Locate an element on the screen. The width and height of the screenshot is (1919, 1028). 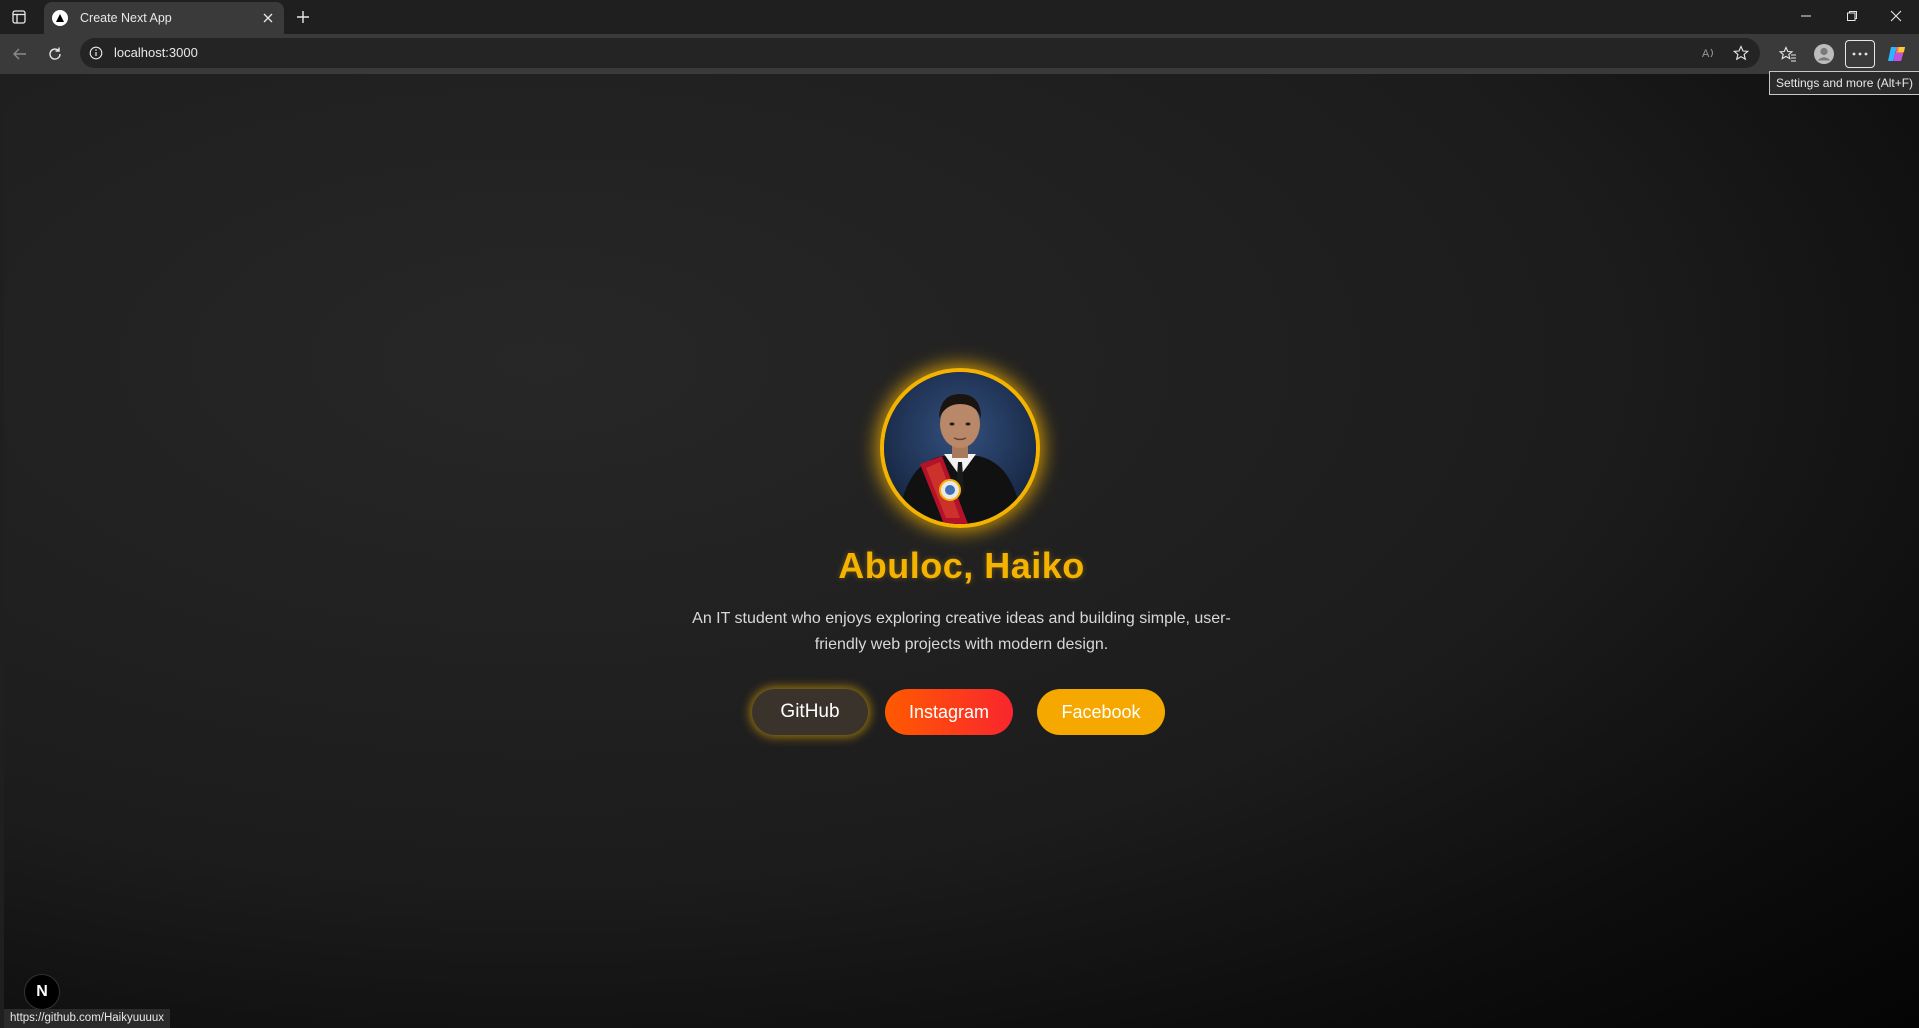
profile-avatar-icon is located at coordinates (1824, 54).